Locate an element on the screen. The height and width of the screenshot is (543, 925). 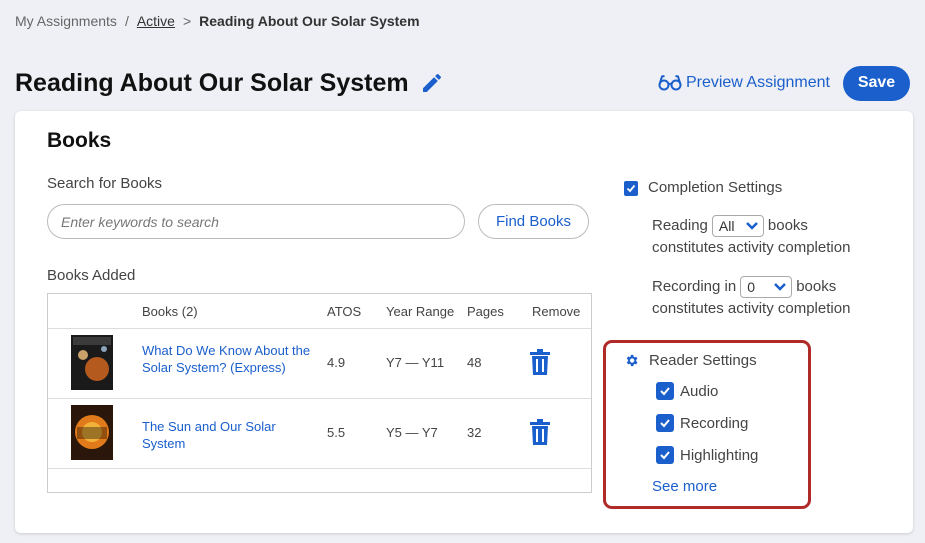
recording-books-value: 0 is located at coordinates (751, 287).